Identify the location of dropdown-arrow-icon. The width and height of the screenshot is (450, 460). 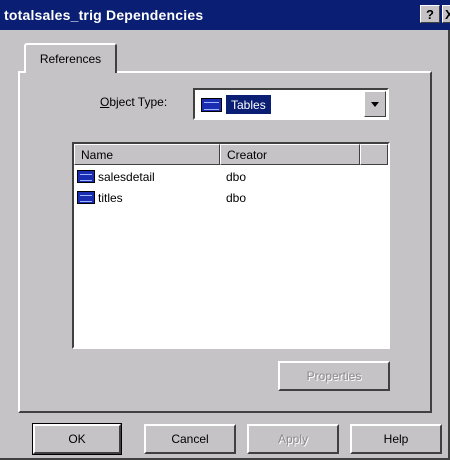
(375, 104).